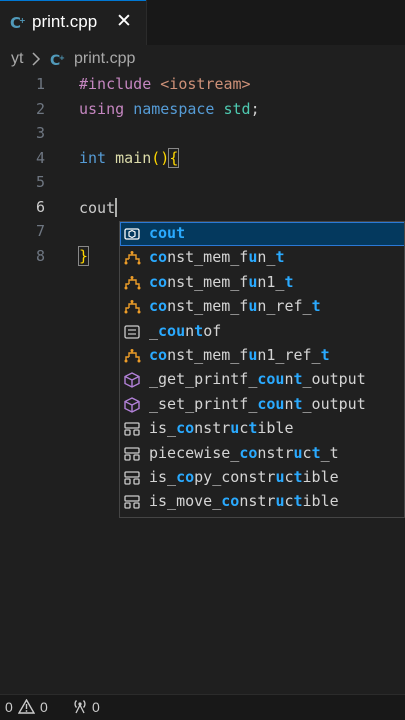 This screenshot has width=405, height=720. What do you see at coordinates (202, 22) in the screenshot?
I see `tab-bar: C + print.cpp ✕` at bounding box center [202, 22].